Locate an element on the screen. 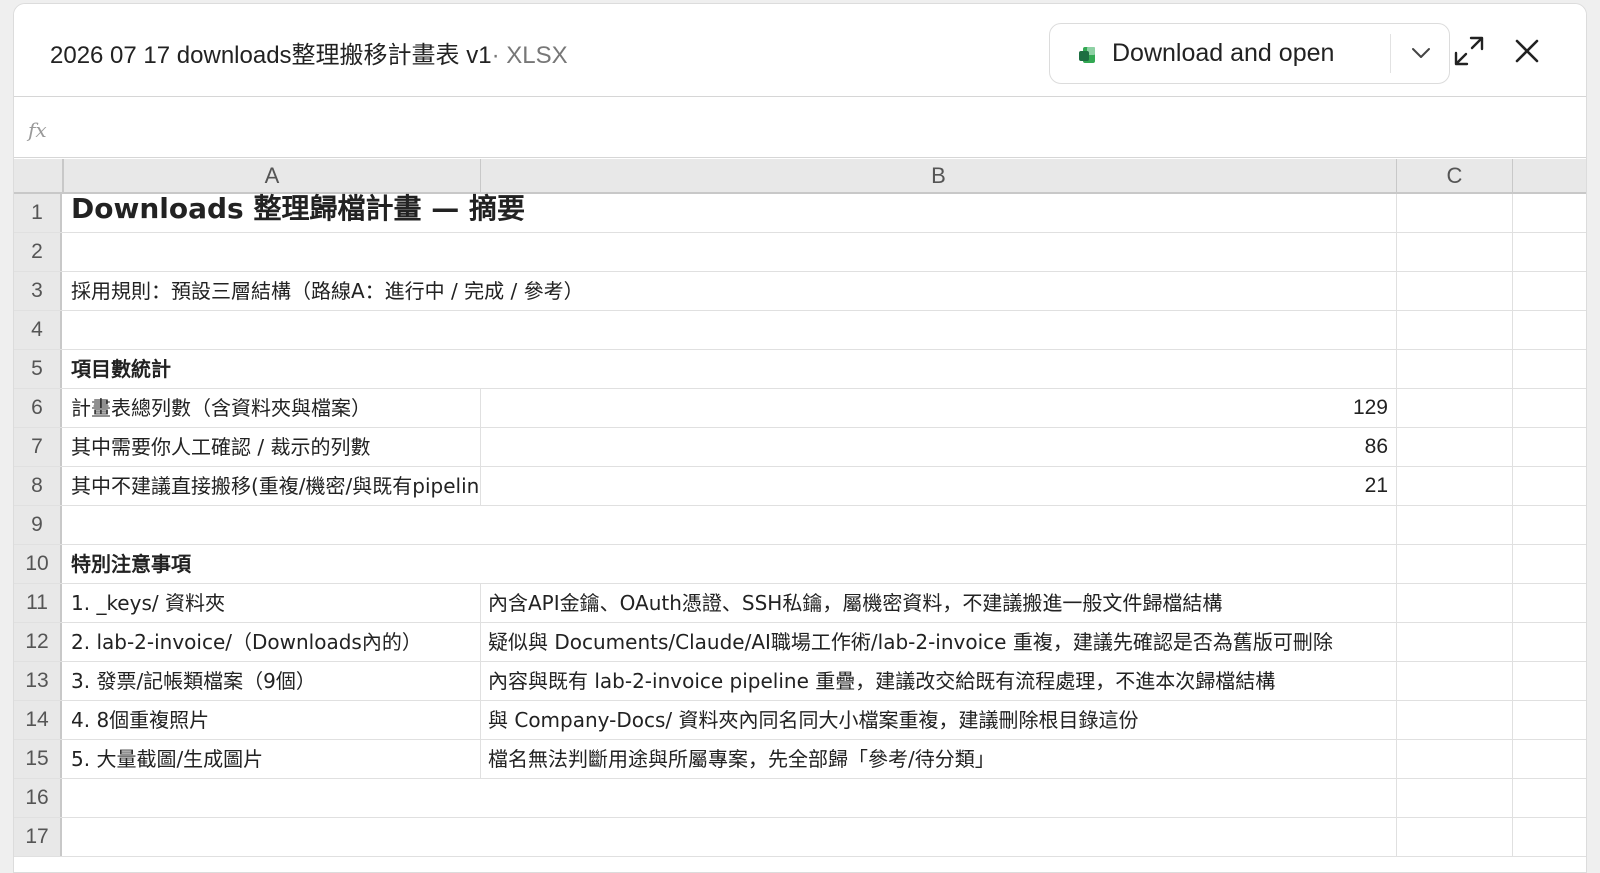 This screenshot has width=1600, height=873. cell-a10: 特別注意事項 is located at coordinates (272, 564).